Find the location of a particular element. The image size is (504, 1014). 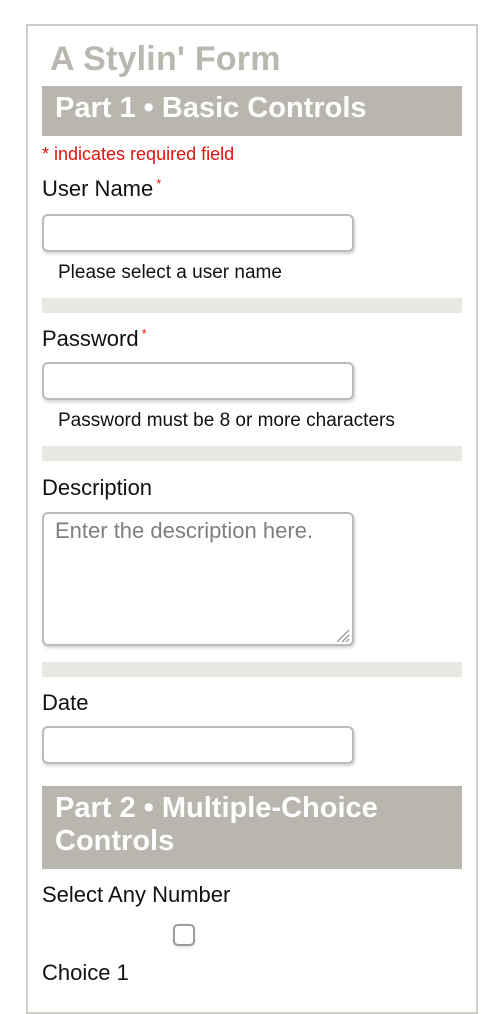

password-label: Password * is located at coordinates (94, 339).